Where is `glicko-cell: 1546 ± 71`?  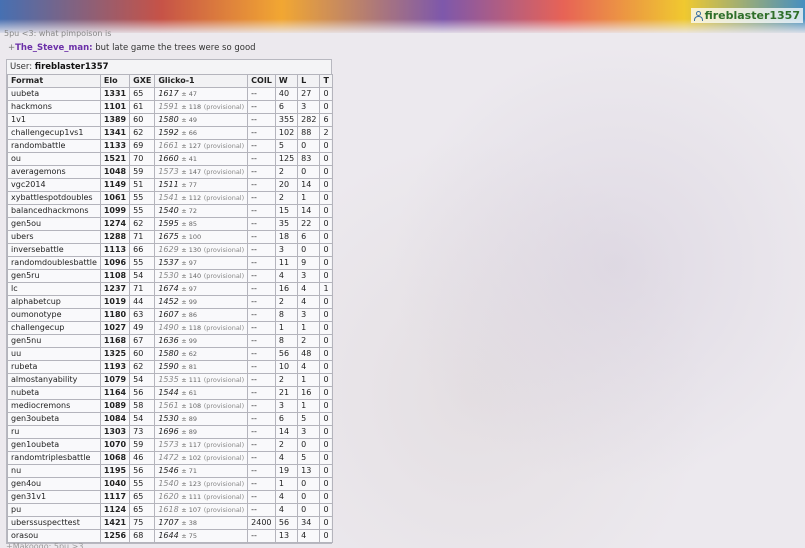
glicko-cell: 1546 ± 71 is located at coordinates (201, 471).